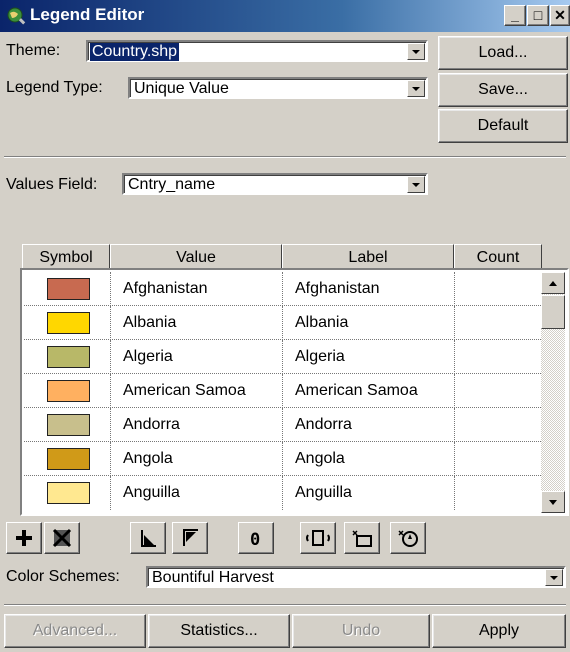 Image resolution: width=570 pixels, height=652 pixels. I want to click on label-cell: Afghanistan, so click(369, 289).